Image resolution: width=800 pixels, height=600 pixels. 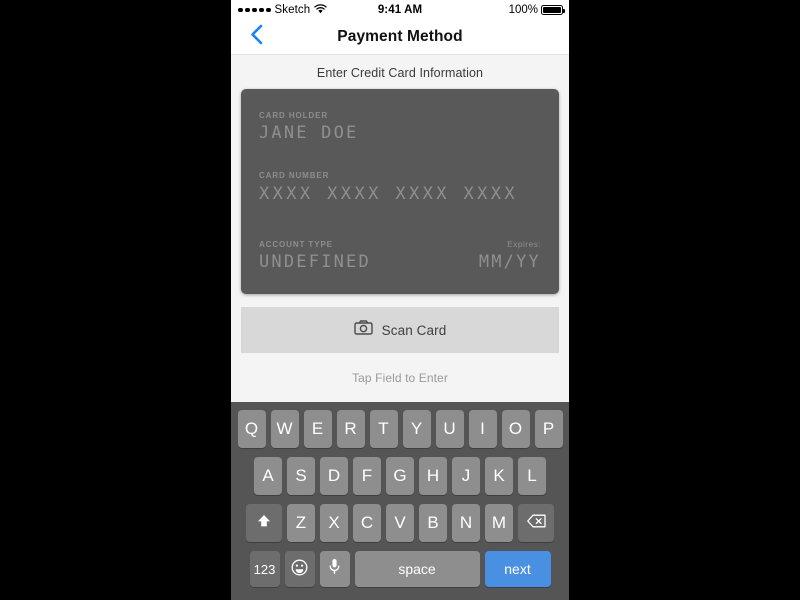 I want to click on key-s: S, so click(x=301, y=476).